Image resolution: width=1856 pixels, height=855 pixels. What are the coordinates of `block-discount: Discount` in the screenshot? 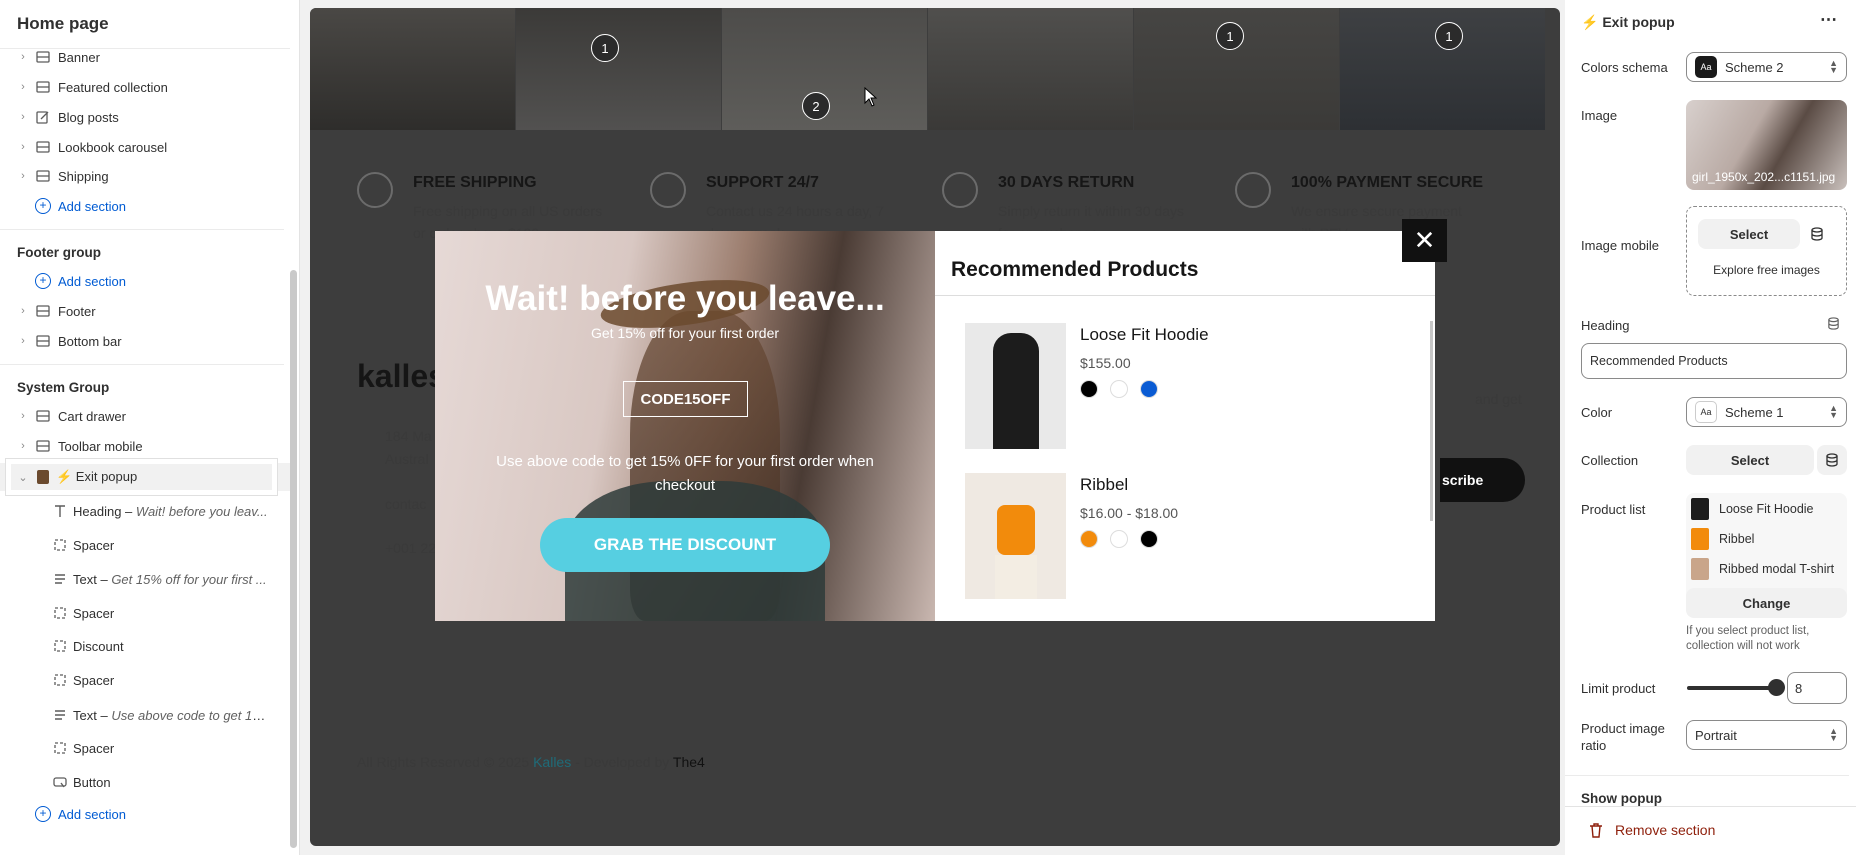 It's located at (145, 646).